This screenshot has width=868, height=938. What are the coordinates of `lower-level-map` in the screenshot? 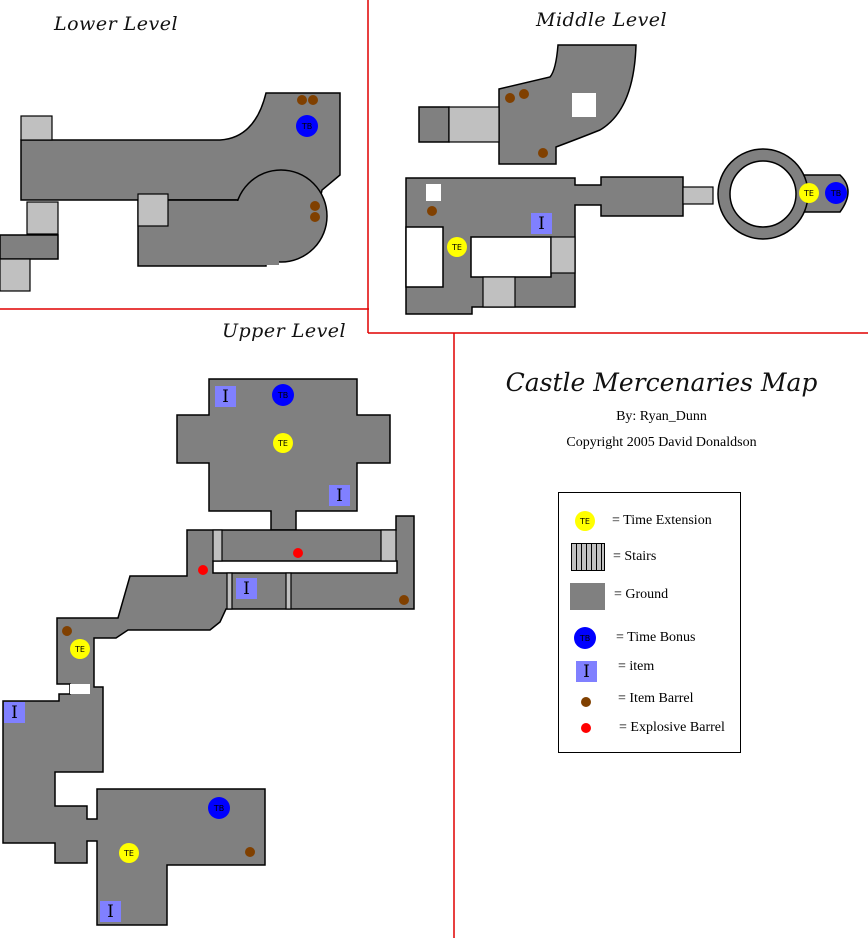 It's located at (170, 192).